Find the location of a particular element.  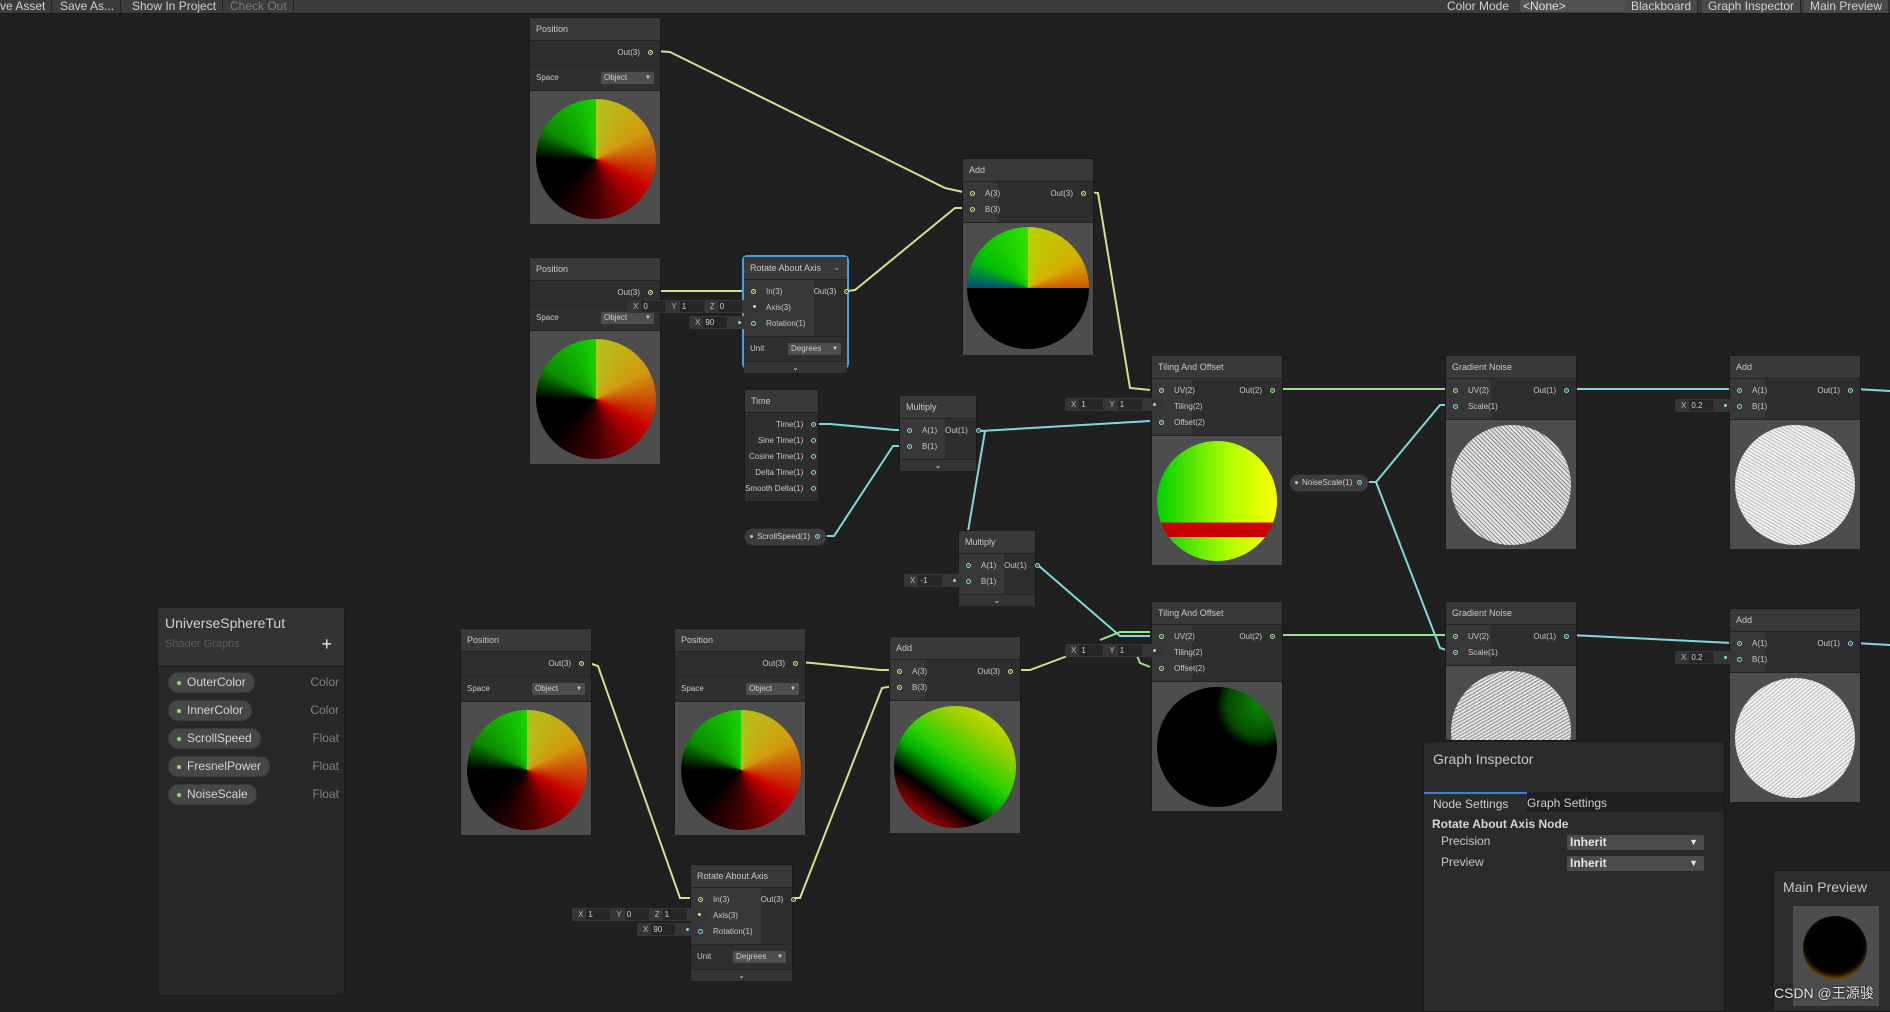

tab-graph-settings: Graph Settings is located at coordinates (1567, 802).